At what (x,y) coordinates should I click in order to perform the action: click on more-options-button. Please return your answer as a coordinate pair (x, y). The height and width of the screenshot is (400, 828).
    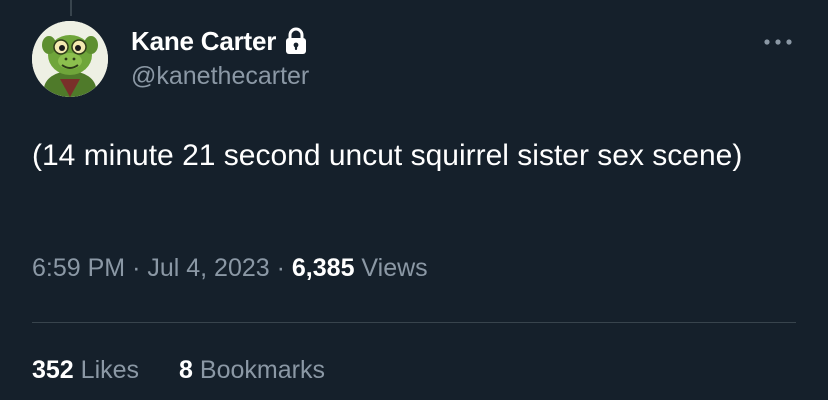
    Looking at the image, I should click on (778, 42).